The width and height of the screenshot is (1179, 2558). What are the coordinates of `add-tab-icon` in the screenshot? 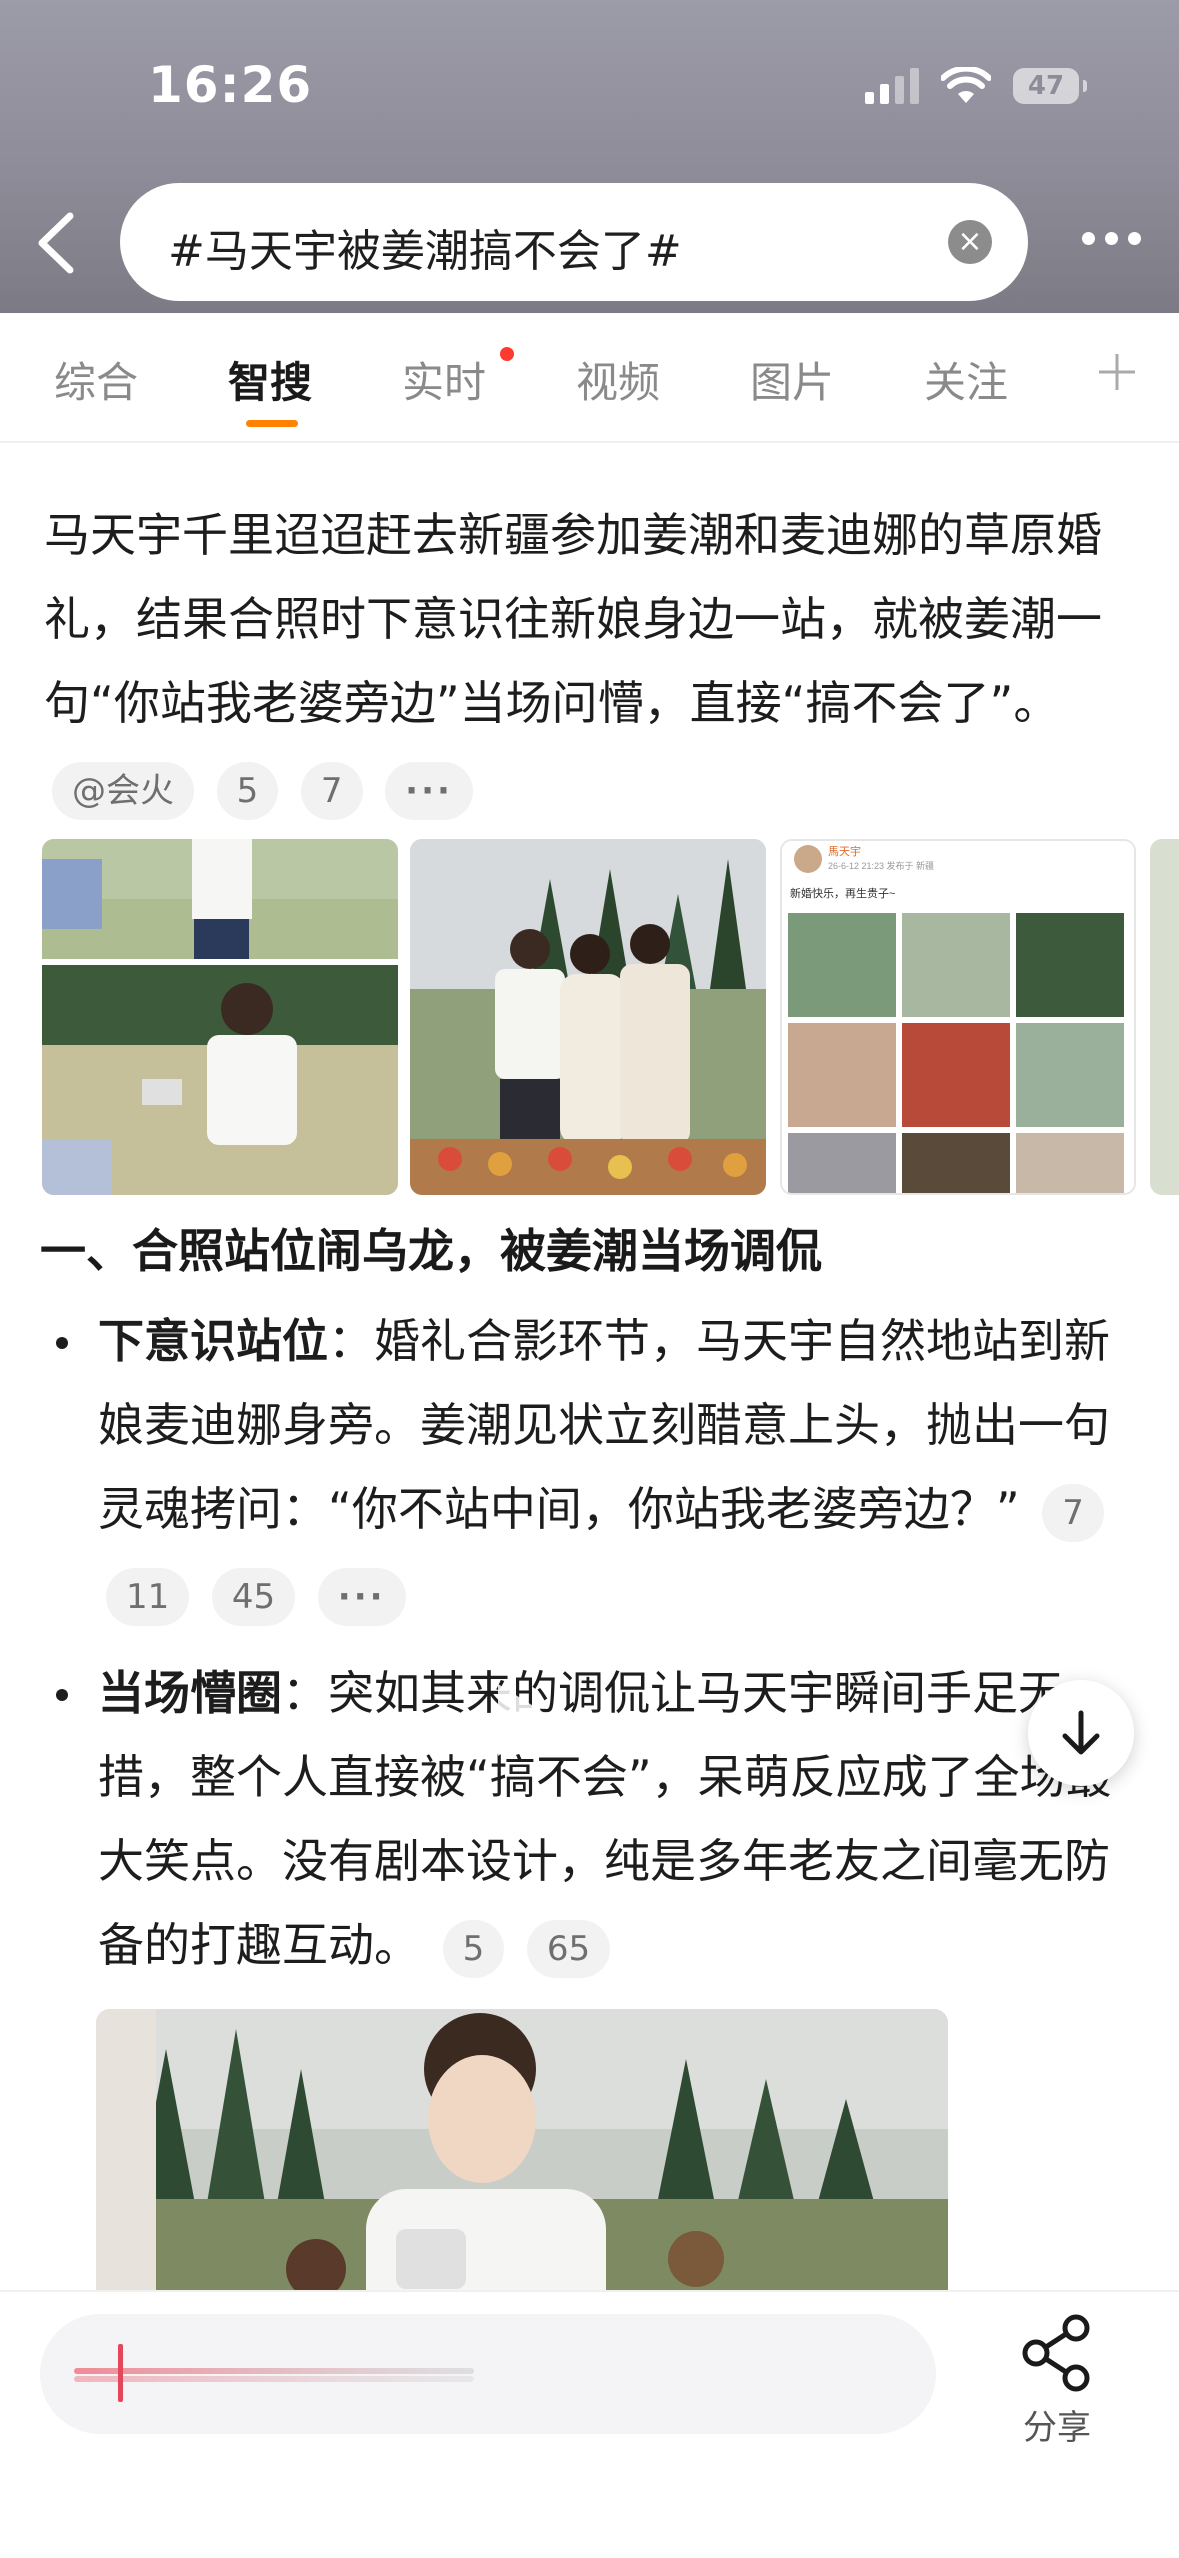 It's located at (1117, 372).